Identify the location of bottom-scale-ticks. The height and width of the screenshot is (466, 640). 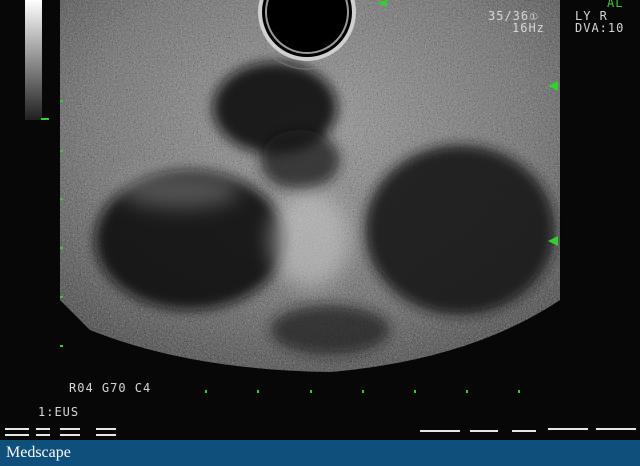
(362, 391).